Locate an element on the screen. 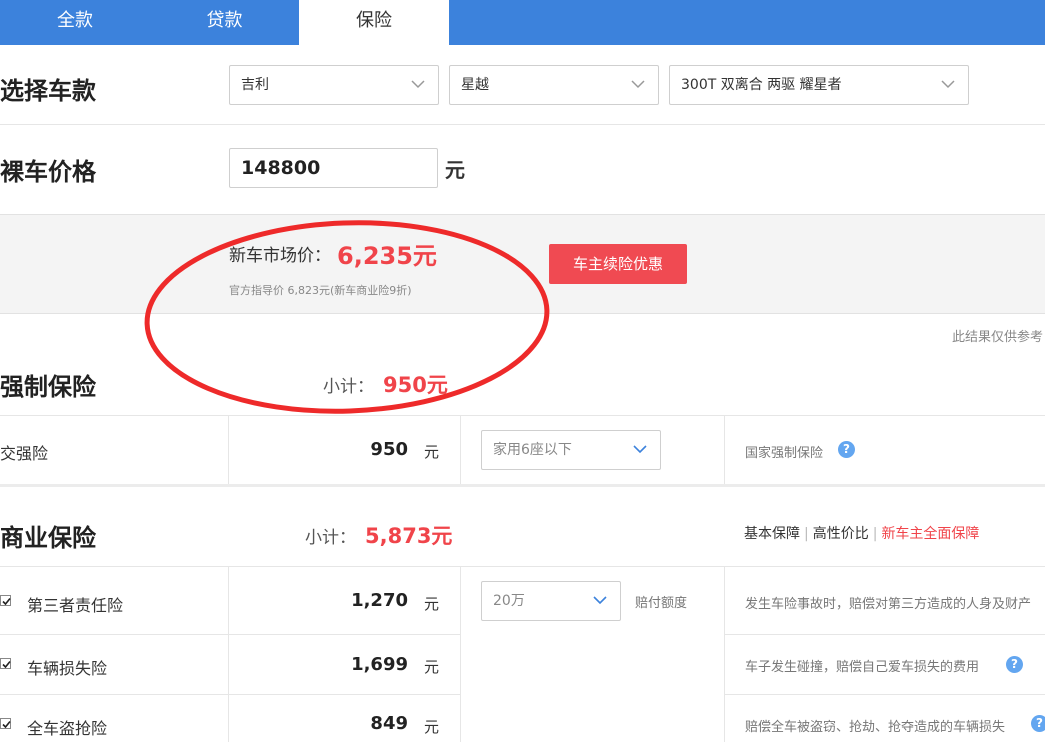  market-price-value: 6,235元 is located at coordinates (387, 256).